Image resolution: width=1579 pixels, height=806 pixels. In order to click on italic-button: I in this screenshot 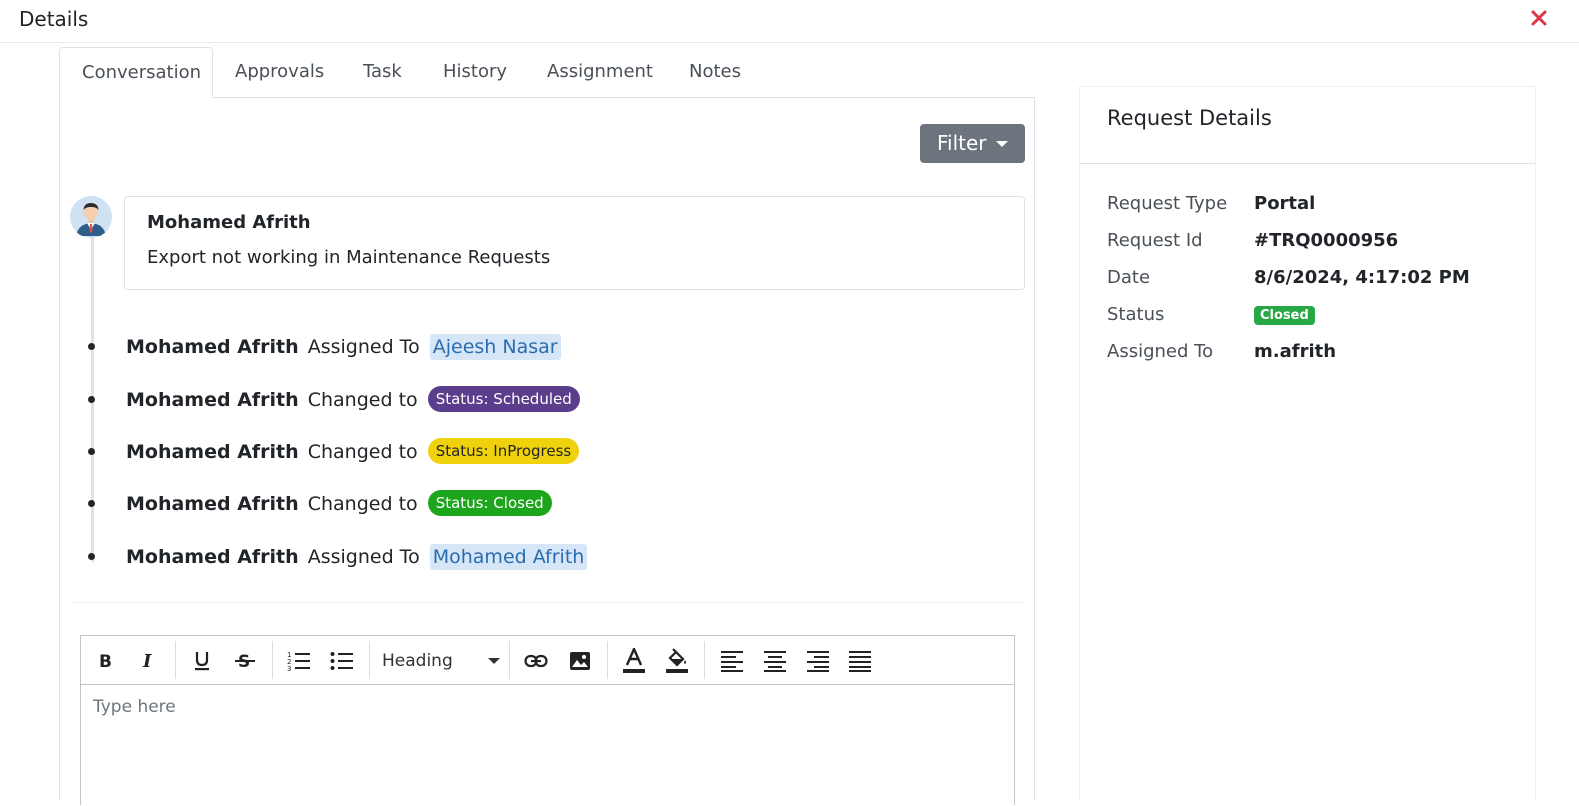, I will do `click(148, 661)`.